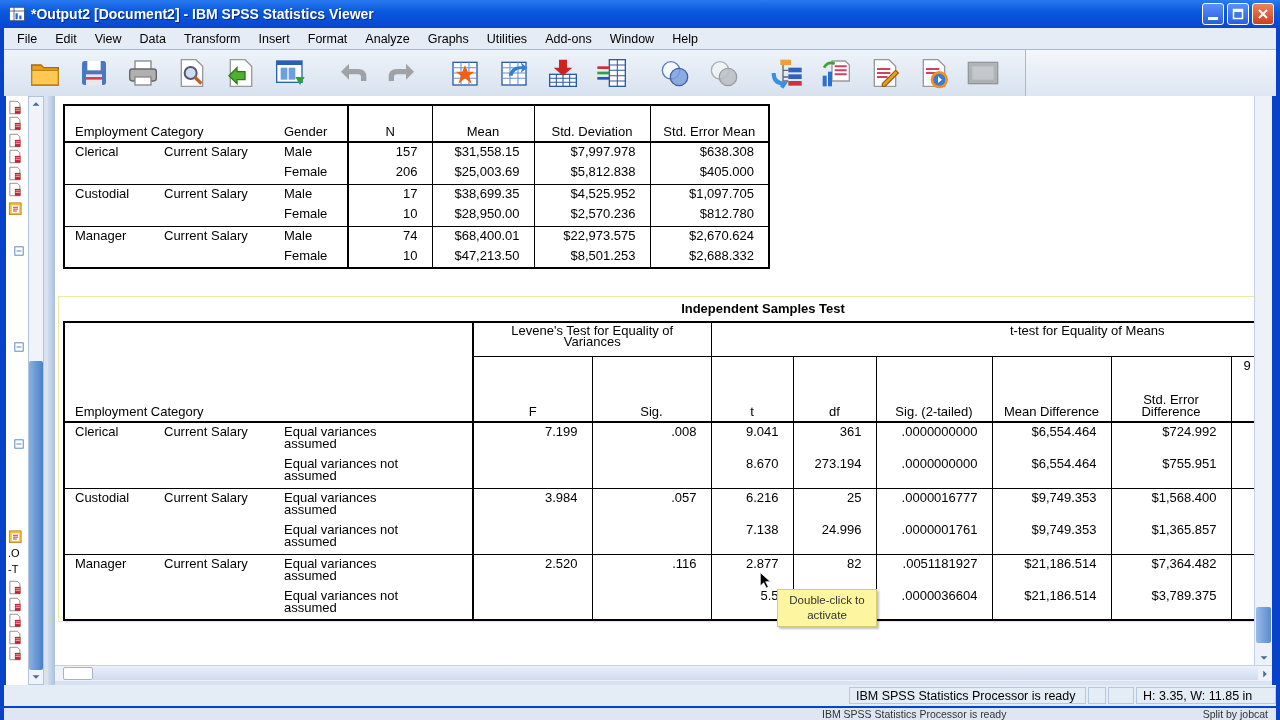 This screenshot has height=720, width=1280. What do you see at coordinates (709, 257) in the screenshot?
I see `table-cell: $2,688.332` at bounding box center [709, 257].